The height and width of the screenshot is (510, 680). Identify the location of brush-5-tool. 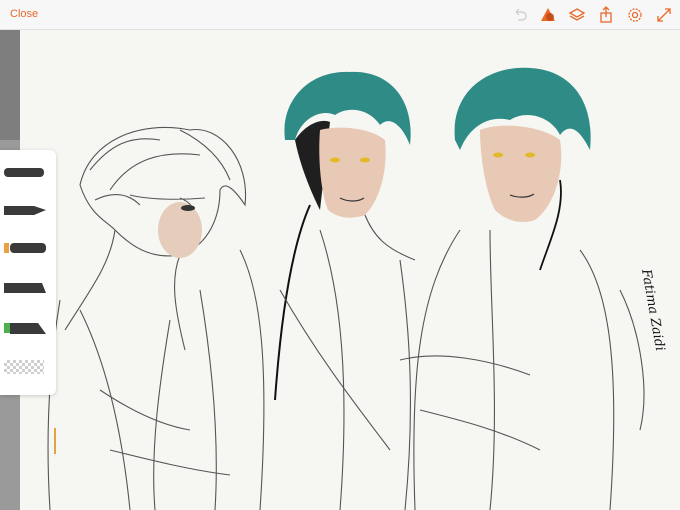
(26, 328).